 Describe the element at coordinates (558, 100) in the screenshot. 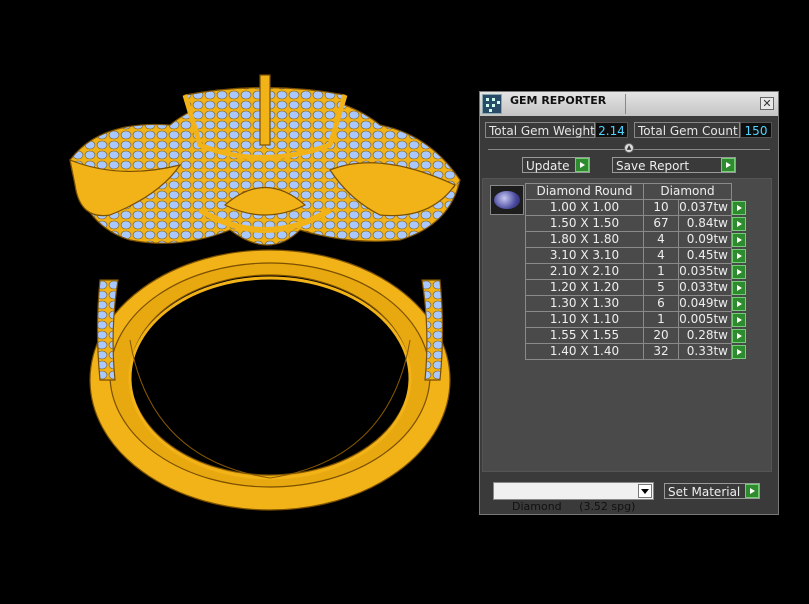

I see `panel-title: GEM REPORTER` at that location.